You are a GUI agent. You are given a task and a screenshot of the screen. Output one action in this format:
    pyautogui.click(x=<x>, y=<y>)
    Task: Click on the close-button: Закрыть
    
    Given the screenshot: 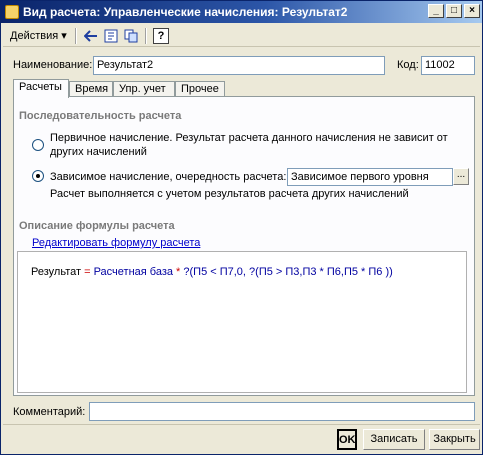 What is the action you would take?
    pyautogui.click(x=454, y=439)
    